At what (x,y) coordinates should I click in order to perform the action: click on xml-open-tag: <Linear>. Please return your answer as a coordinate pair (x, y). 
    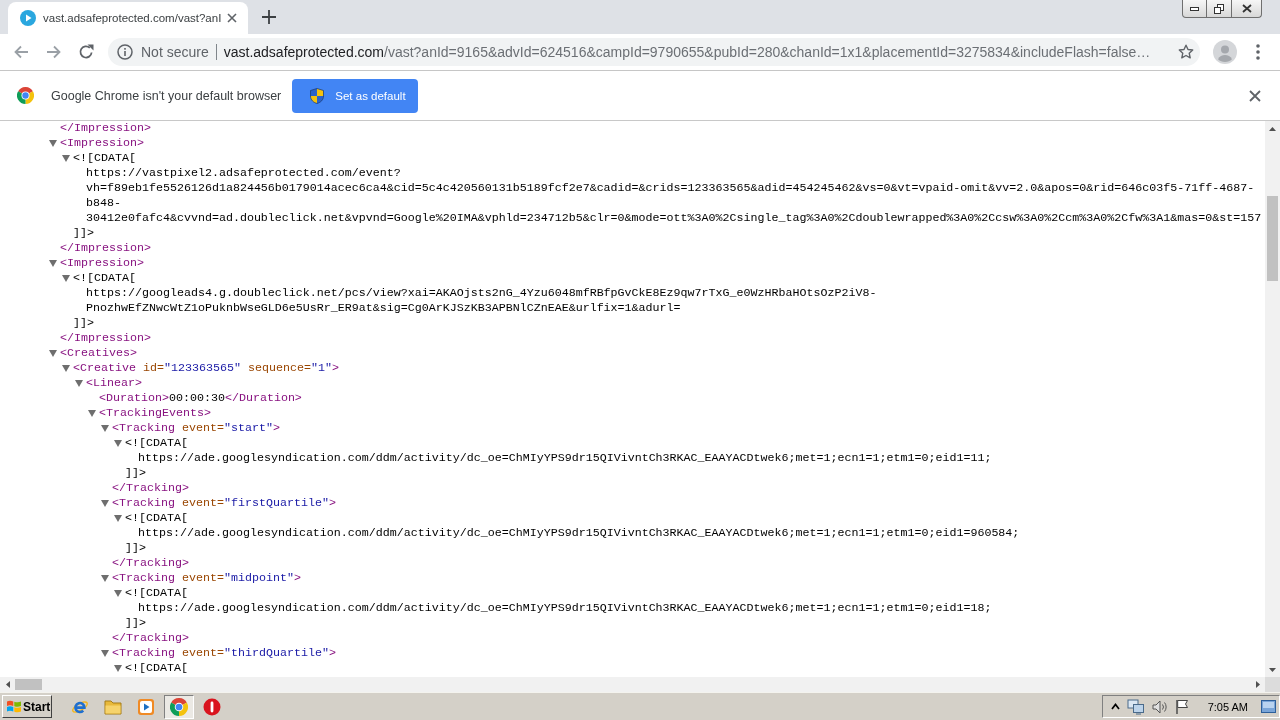
    Looking at the image, I should click on (114, 383).